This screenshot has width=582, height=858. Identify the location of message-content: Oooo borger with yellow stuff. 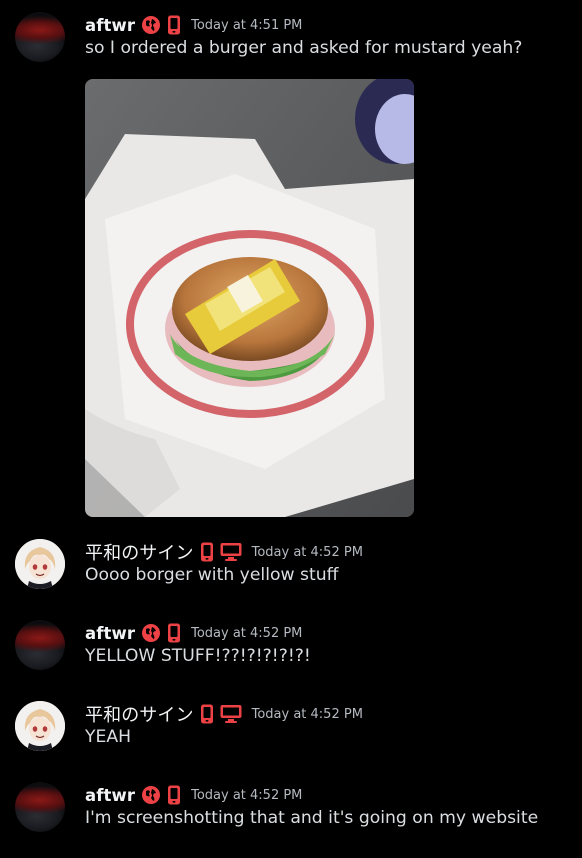
(212, 575).